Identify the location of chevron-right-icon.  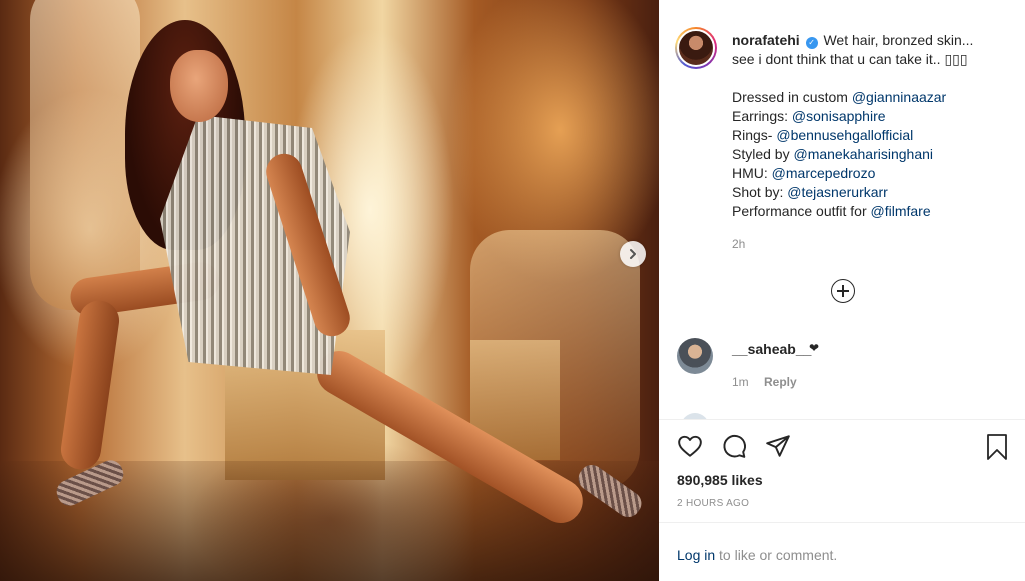
(633, 254).